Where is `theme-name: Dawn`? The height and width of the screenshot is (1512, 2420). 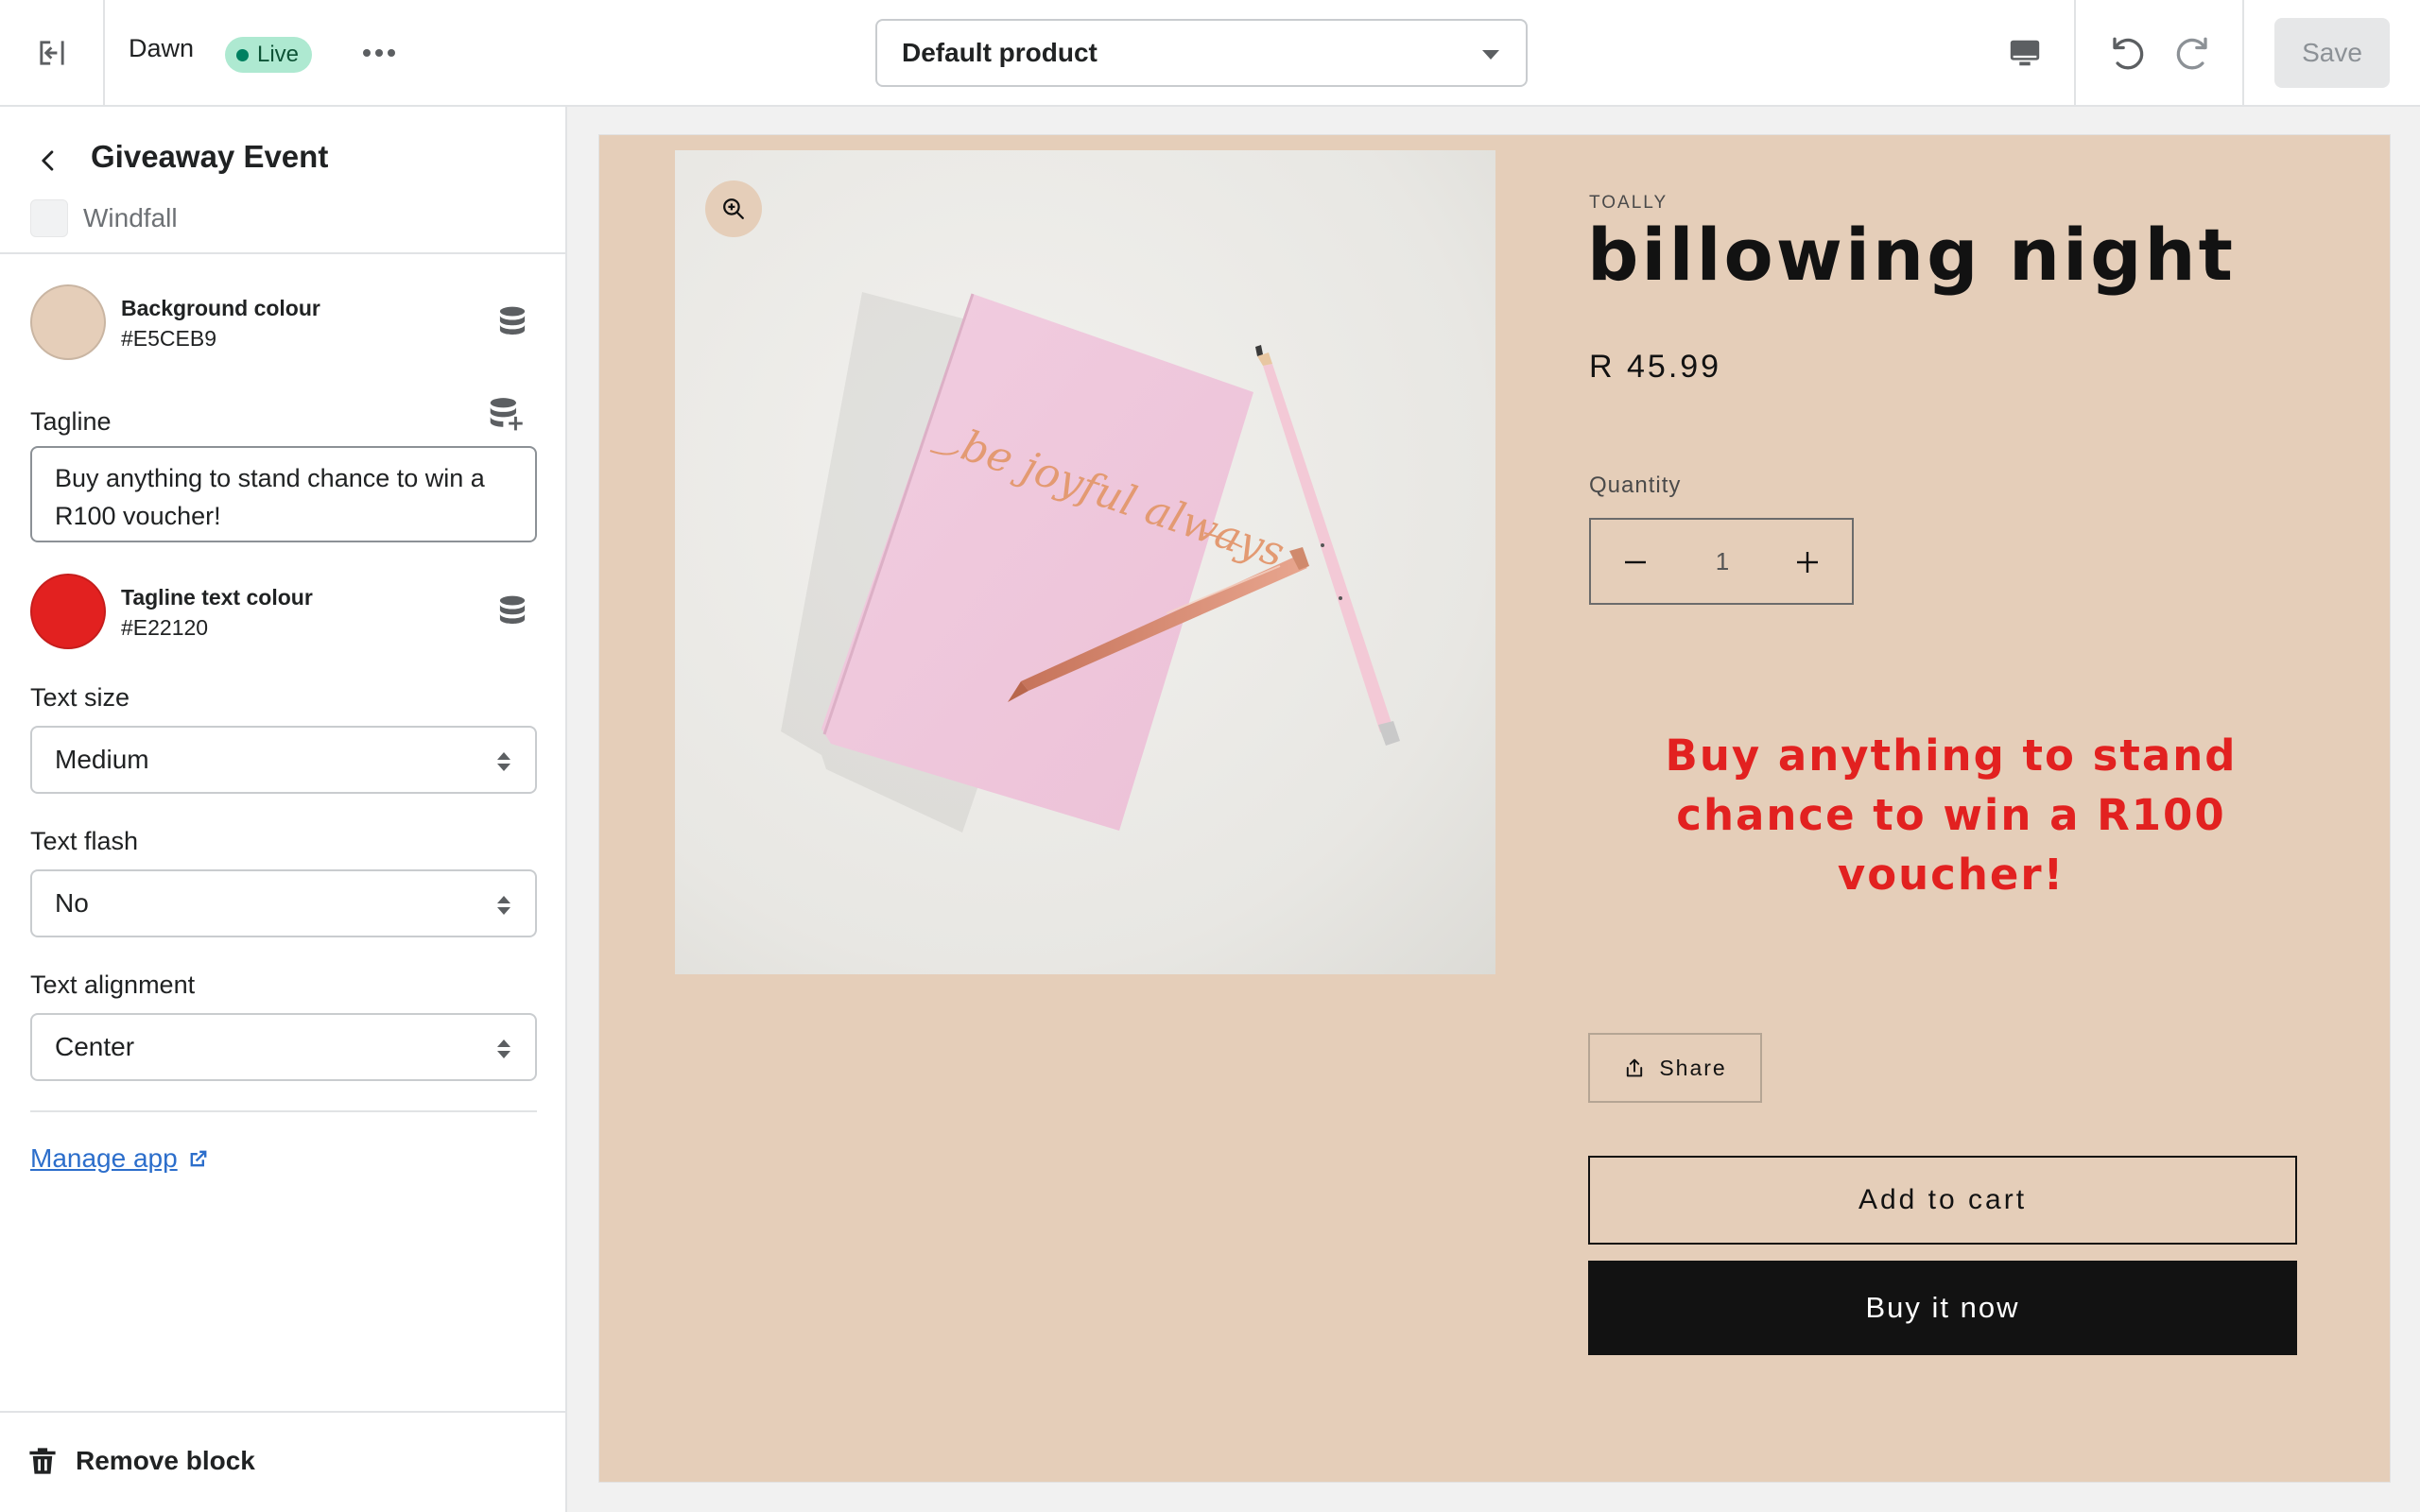 theme-name: Dawn is located at coordinates (162, 48).